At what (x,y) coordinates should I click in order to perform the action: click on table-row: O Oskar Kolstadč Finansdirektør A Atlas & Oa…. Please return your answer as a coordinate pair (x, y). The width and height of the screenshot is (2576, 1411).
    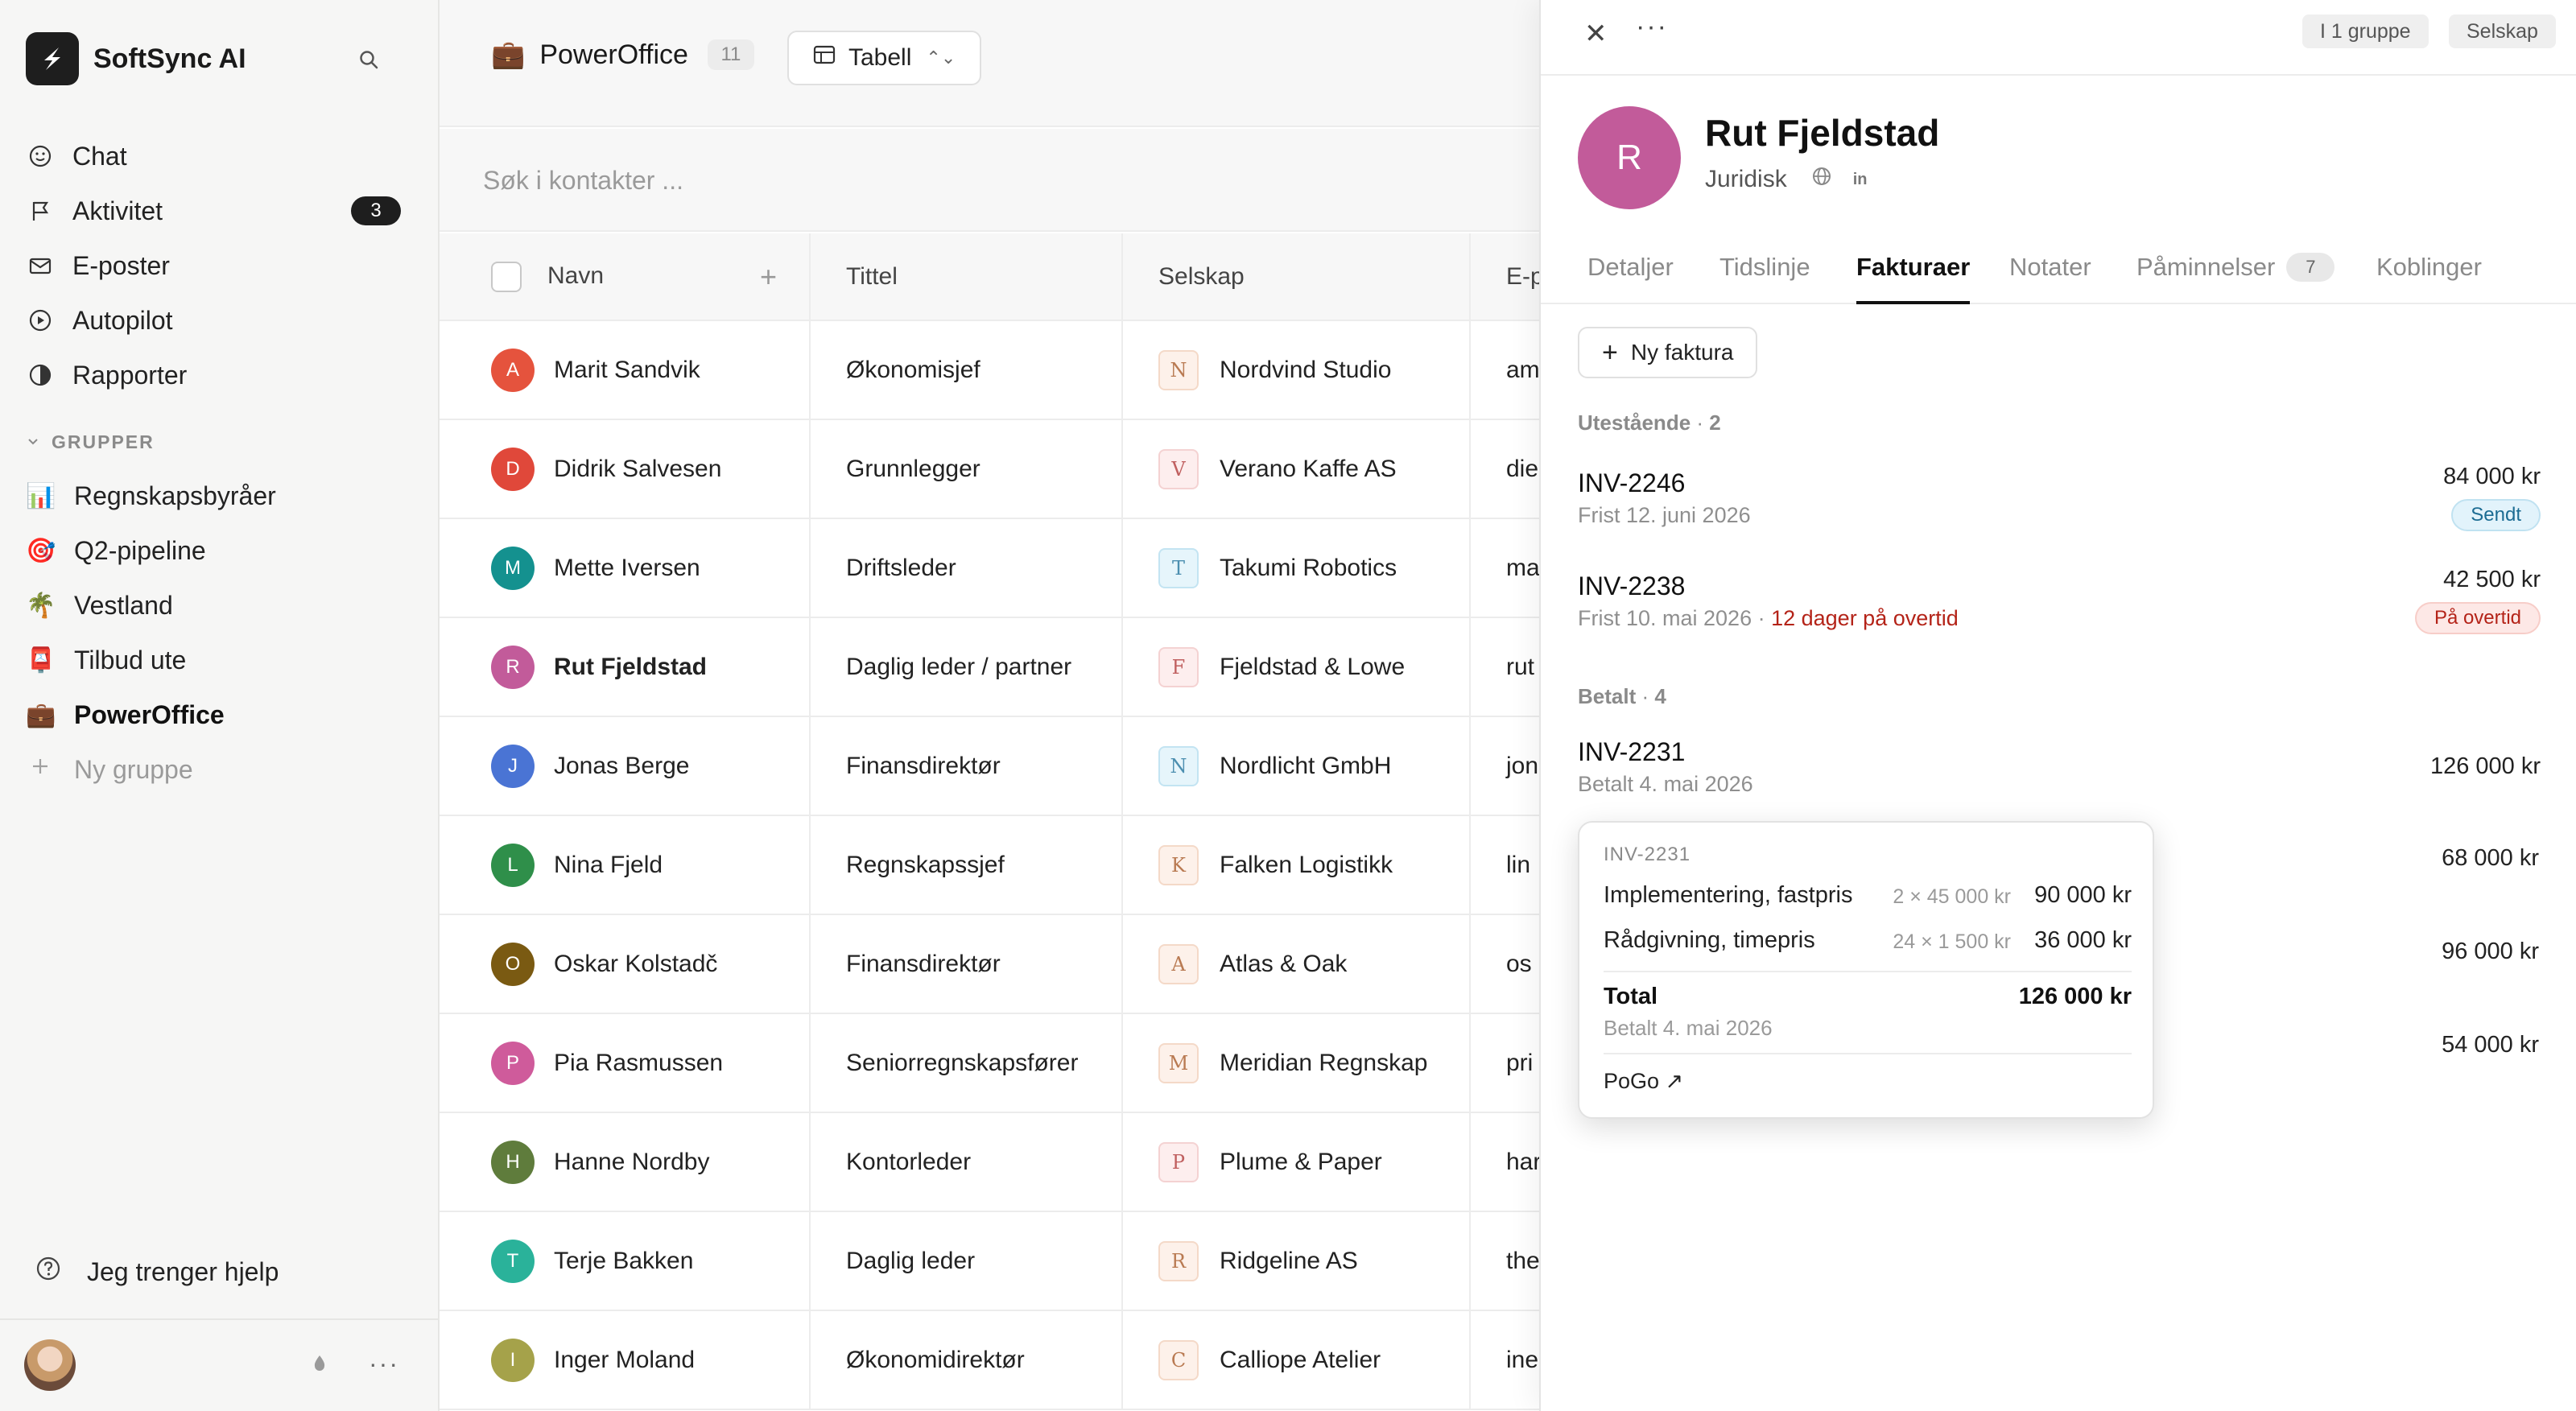
    Looking at the image, I should click on (989, 964).